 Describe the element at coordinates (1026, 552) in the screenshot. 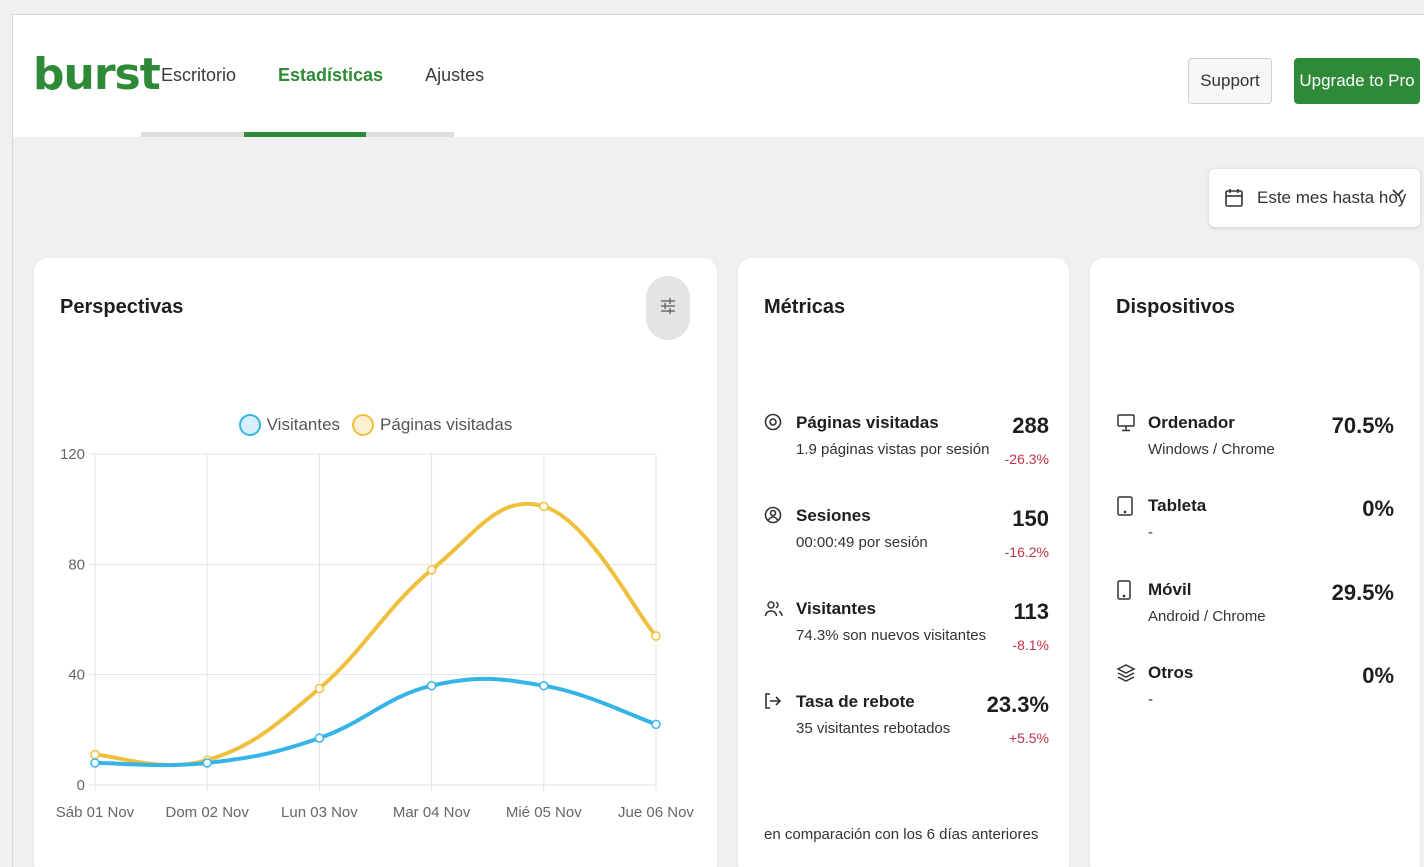

I see `metric-delta: -16.2%` at that location.